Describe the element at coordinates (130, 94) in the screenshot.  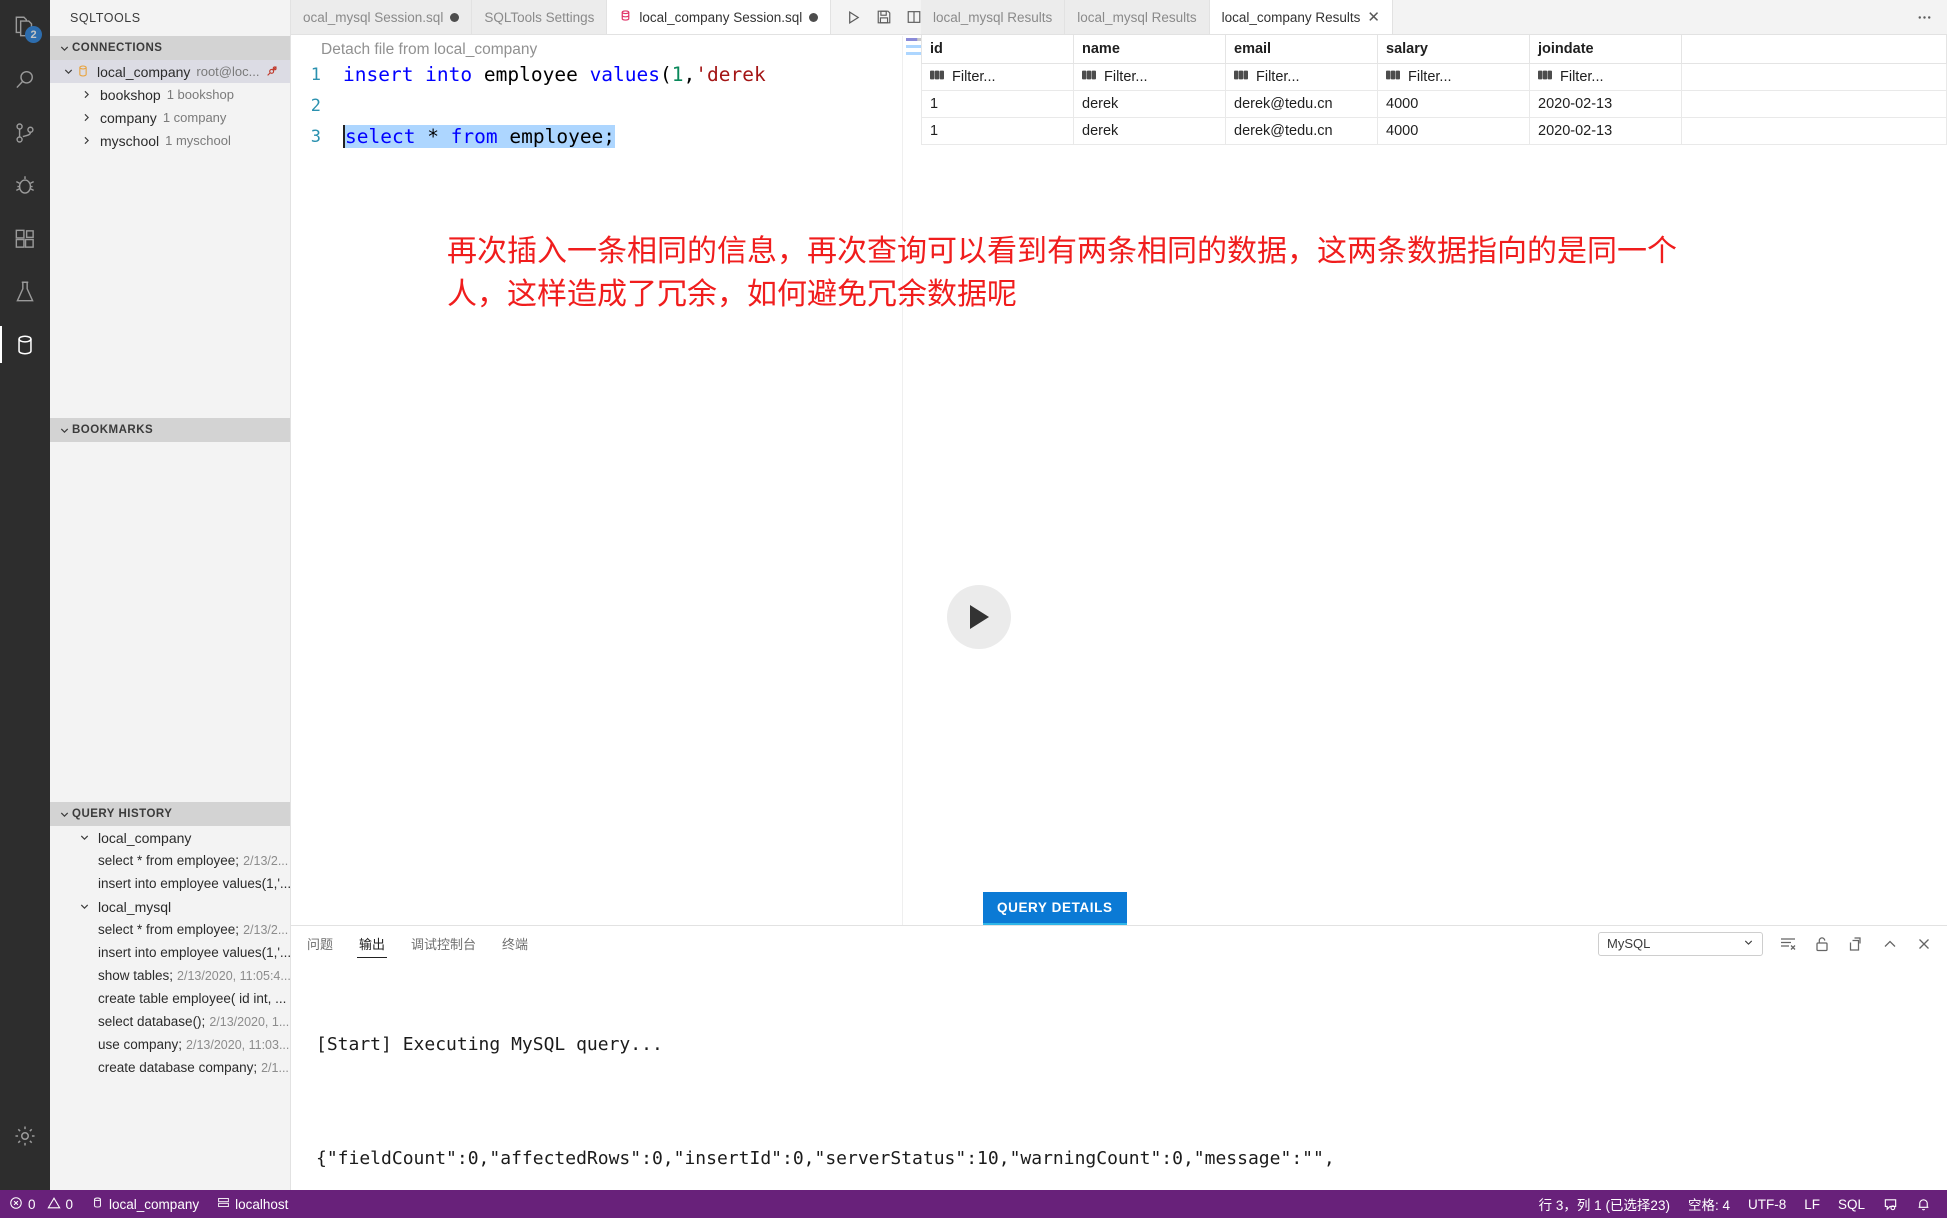
I see `db-name: bookshop` at that location.